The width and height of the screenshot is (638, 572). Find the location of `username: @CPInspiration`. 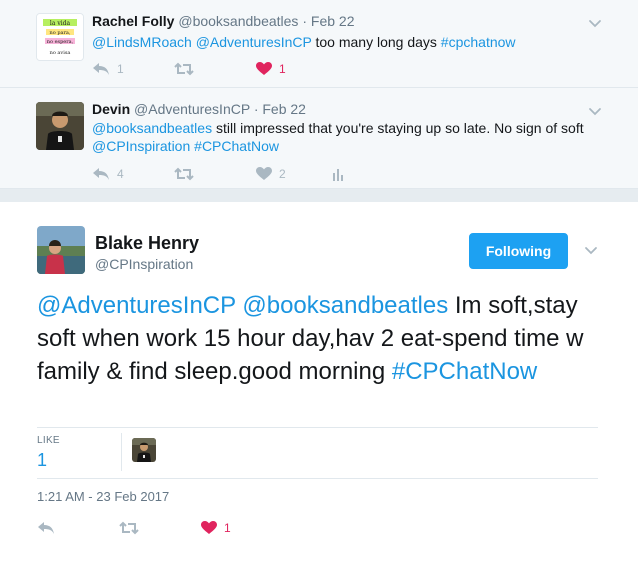

username: @CPInspiration is located at coordinates (144, 264).